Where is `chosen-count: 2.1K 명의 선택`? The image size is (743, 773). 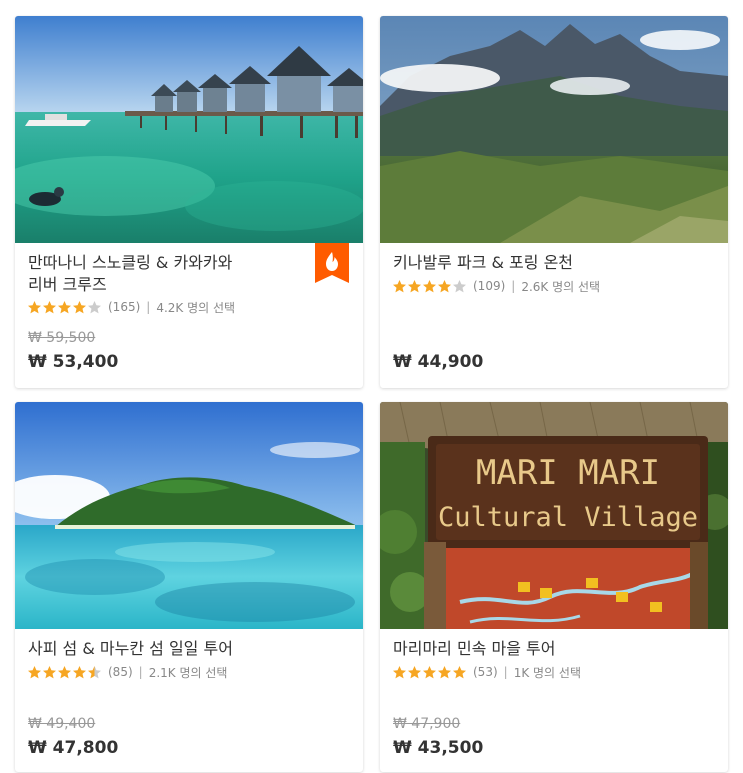 chosen-count: 2.1K 명의 선택 is located at coordinates (188, 672).